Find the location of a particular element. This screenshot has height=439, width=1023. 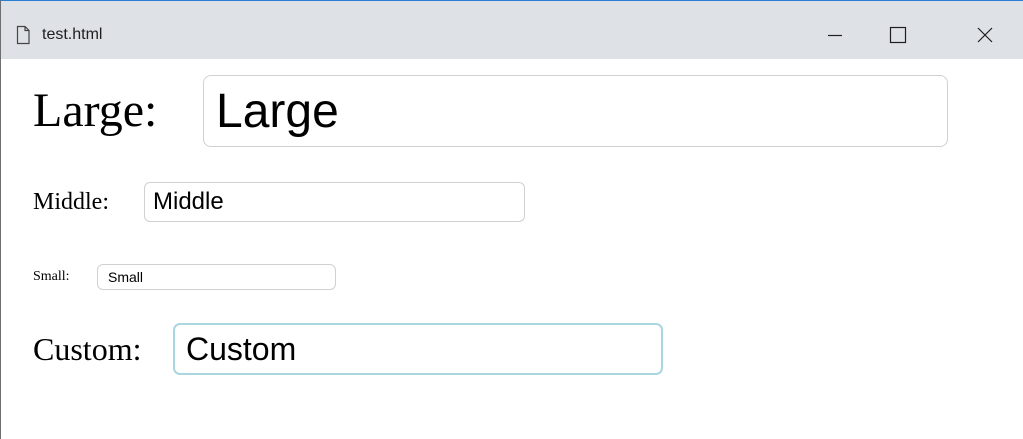

custom-row: Custom: is located at coordinates (348, 349).